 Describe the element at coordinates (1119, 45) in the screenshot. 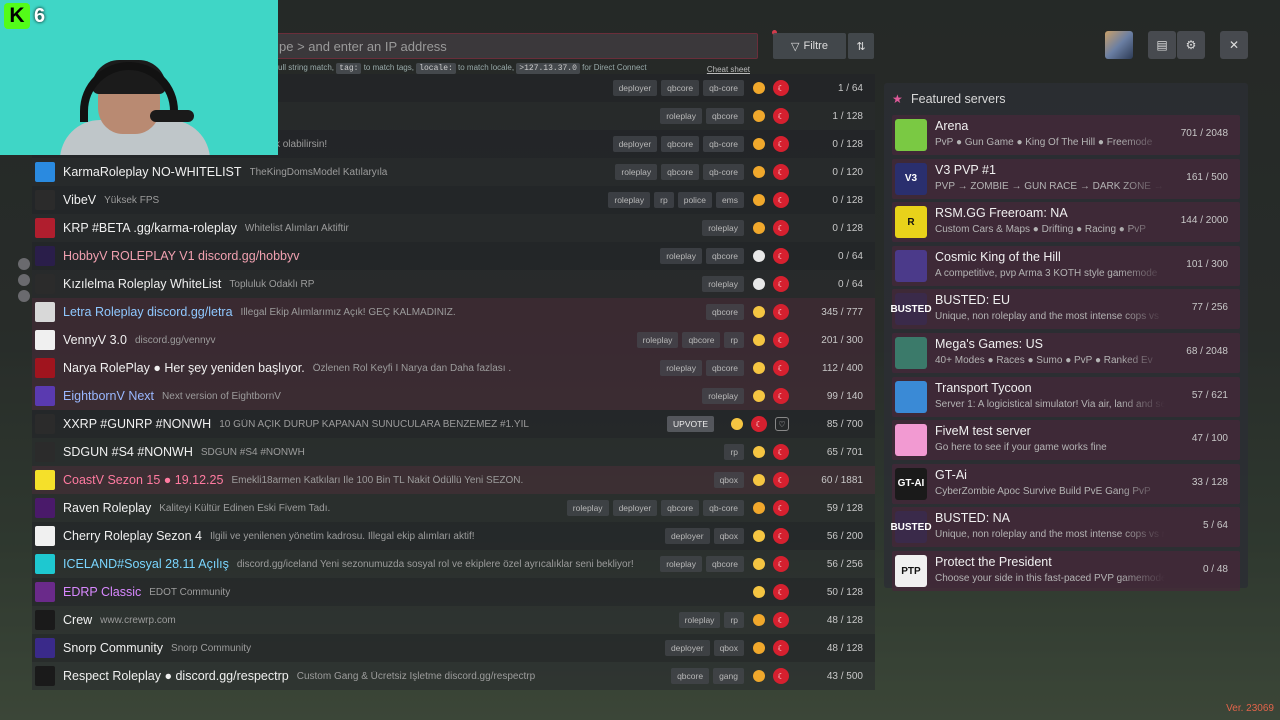

I see `avatar` at that location.